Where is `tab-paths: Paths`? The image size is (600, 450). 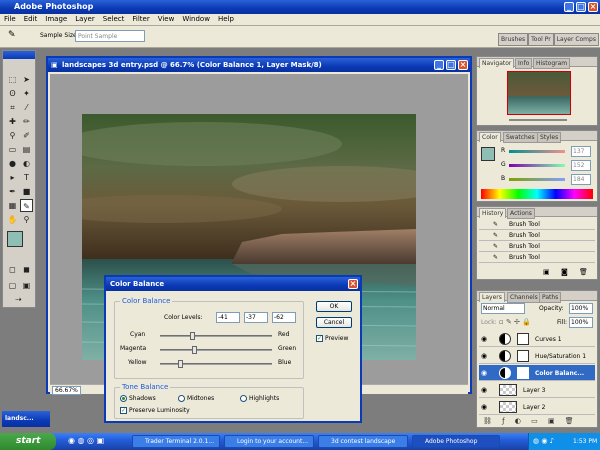 tab-paths: Paths is located at coordinates (550, 297).